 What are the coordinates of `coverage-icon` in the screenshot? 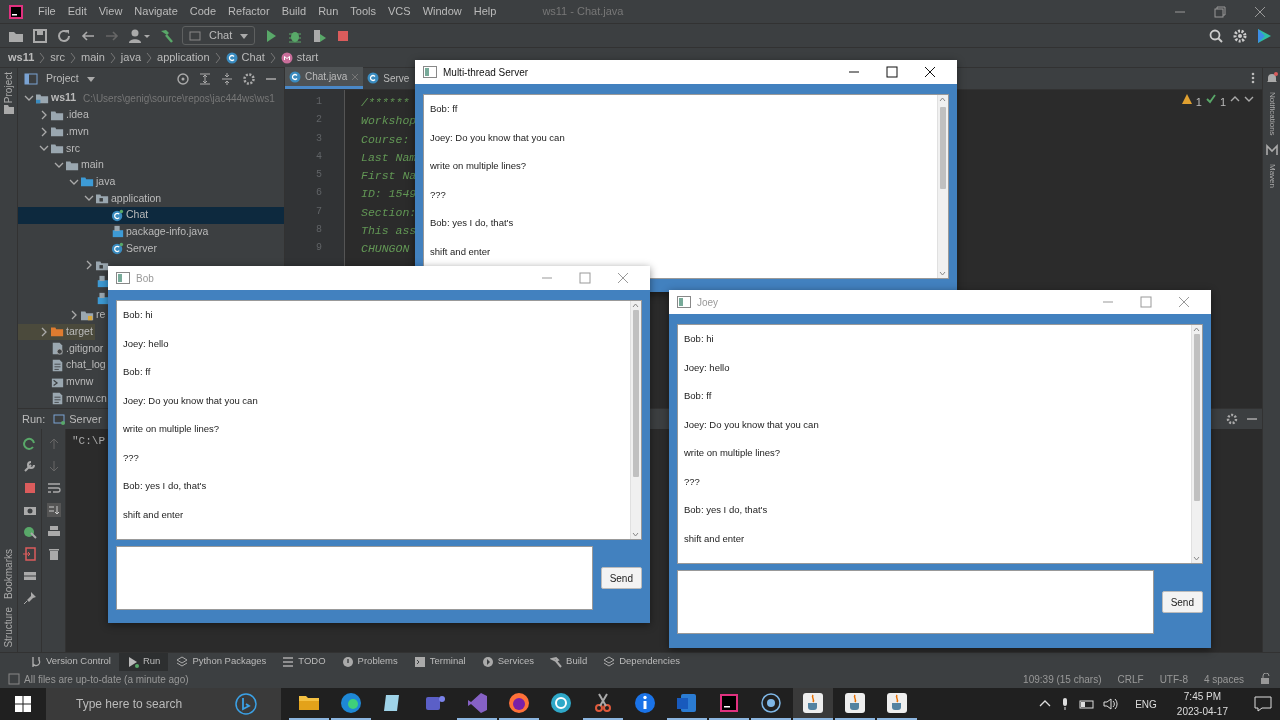 It's located at (319, 35).